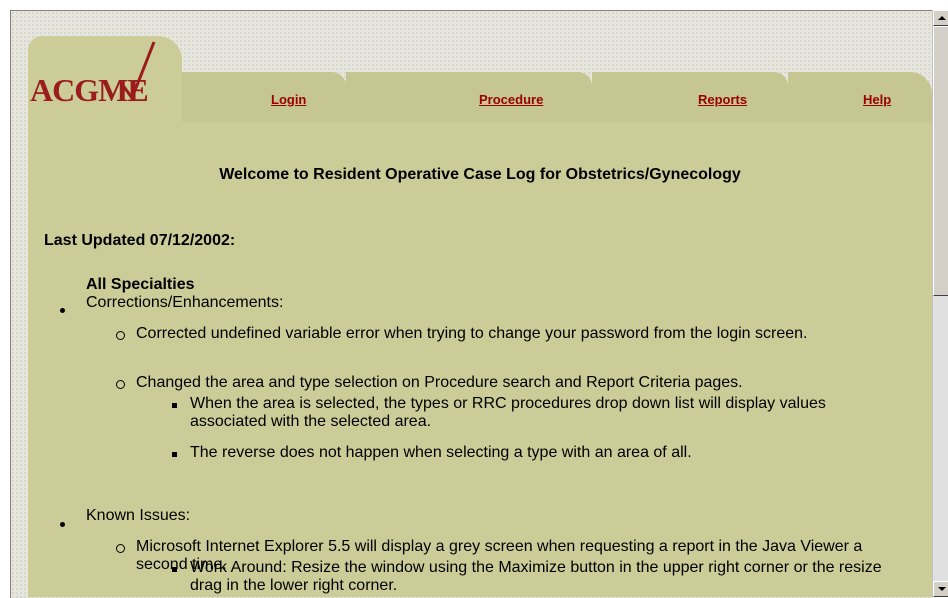 The image size is (948, 598). Describe the element at coordinates (722, 99) in the screenshot. I see `nav-reports-link: Reports` at that location.